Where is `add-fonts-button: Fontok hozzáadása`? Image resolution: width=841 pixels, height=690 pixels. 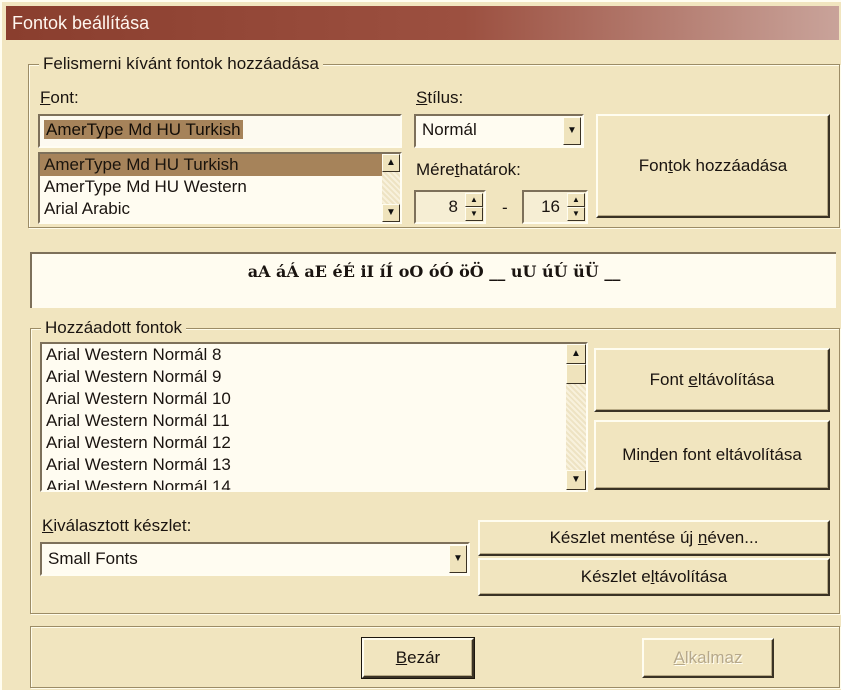 add-fonts-button: Fontok hozzáadása is located at coordinates (713, 166).